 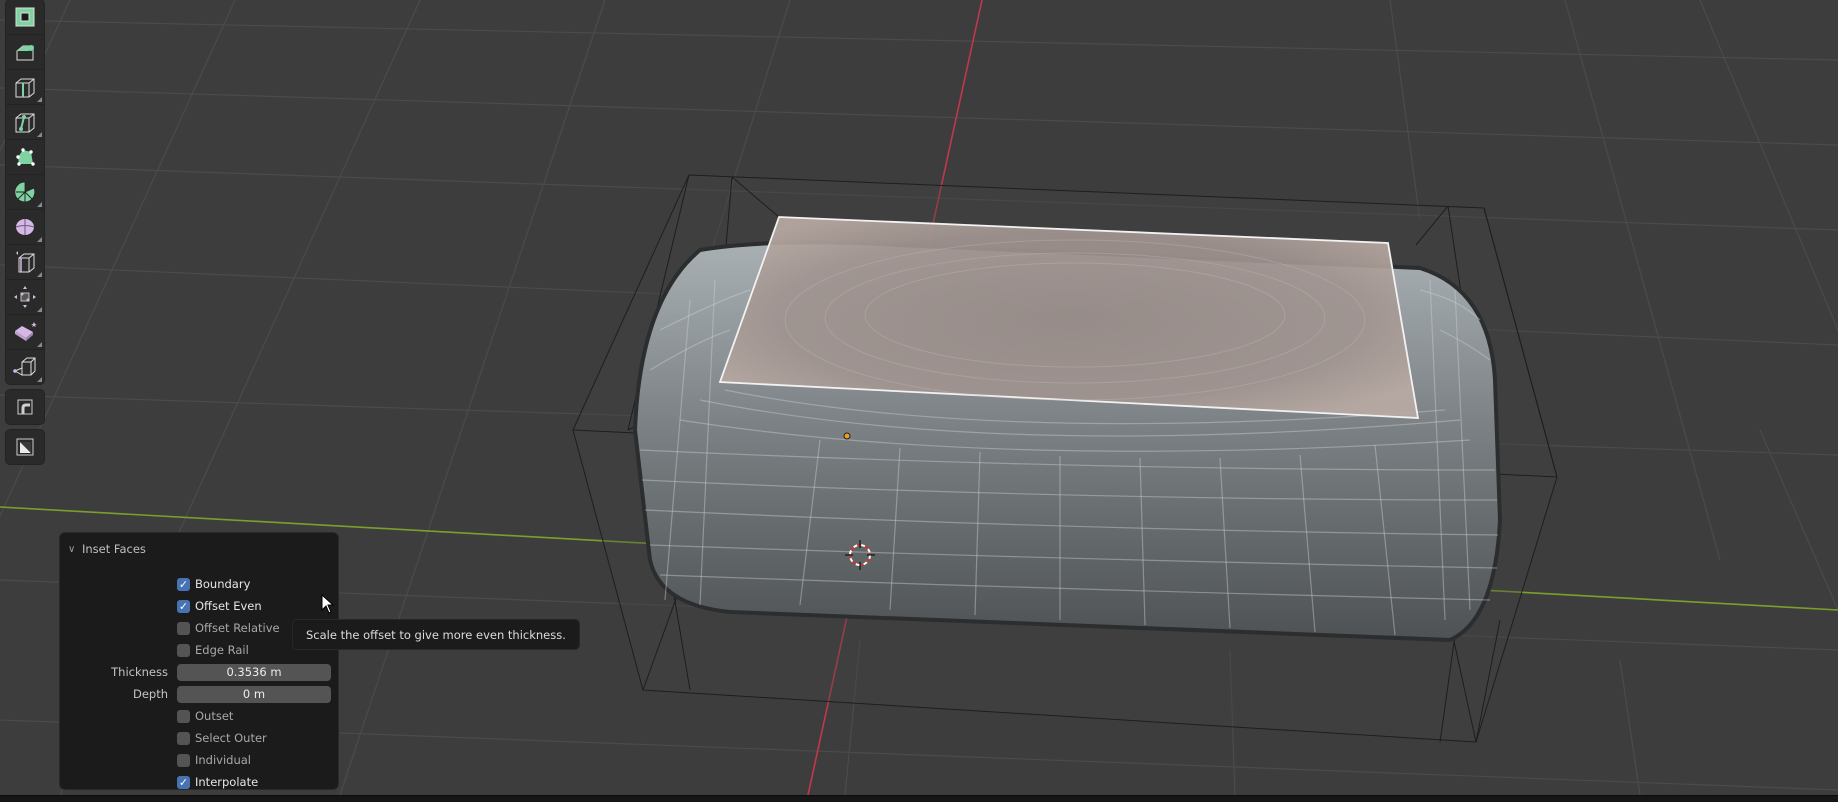 I want to click on spin-icon, so click(x=25, y=192).